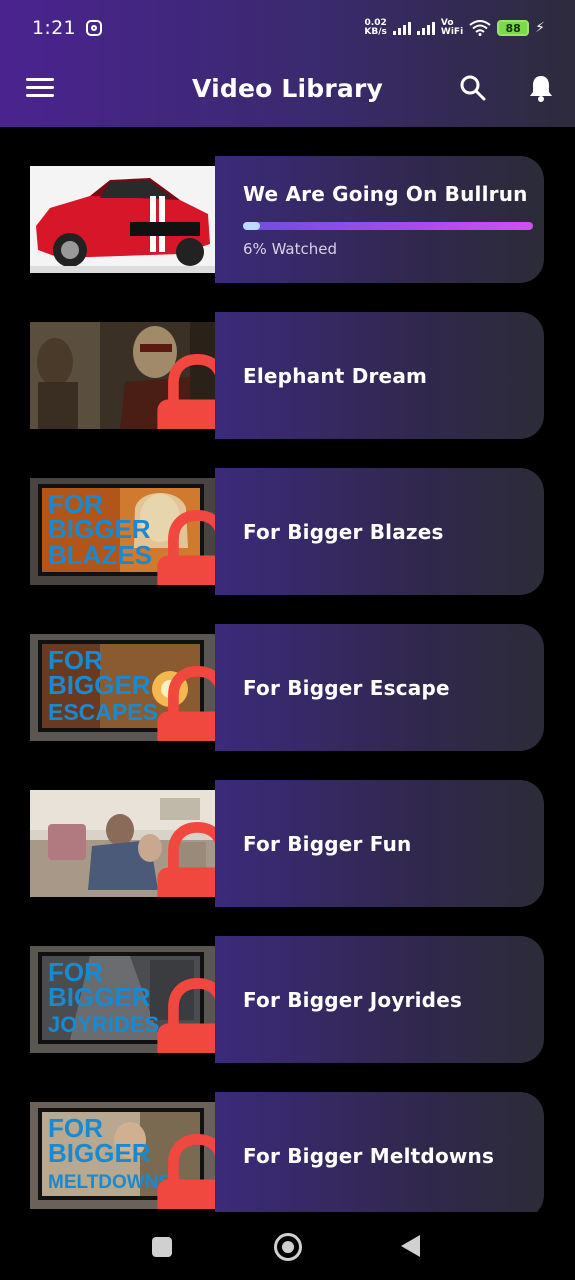  I want to click on battery-level: 88, so click(513, 28).